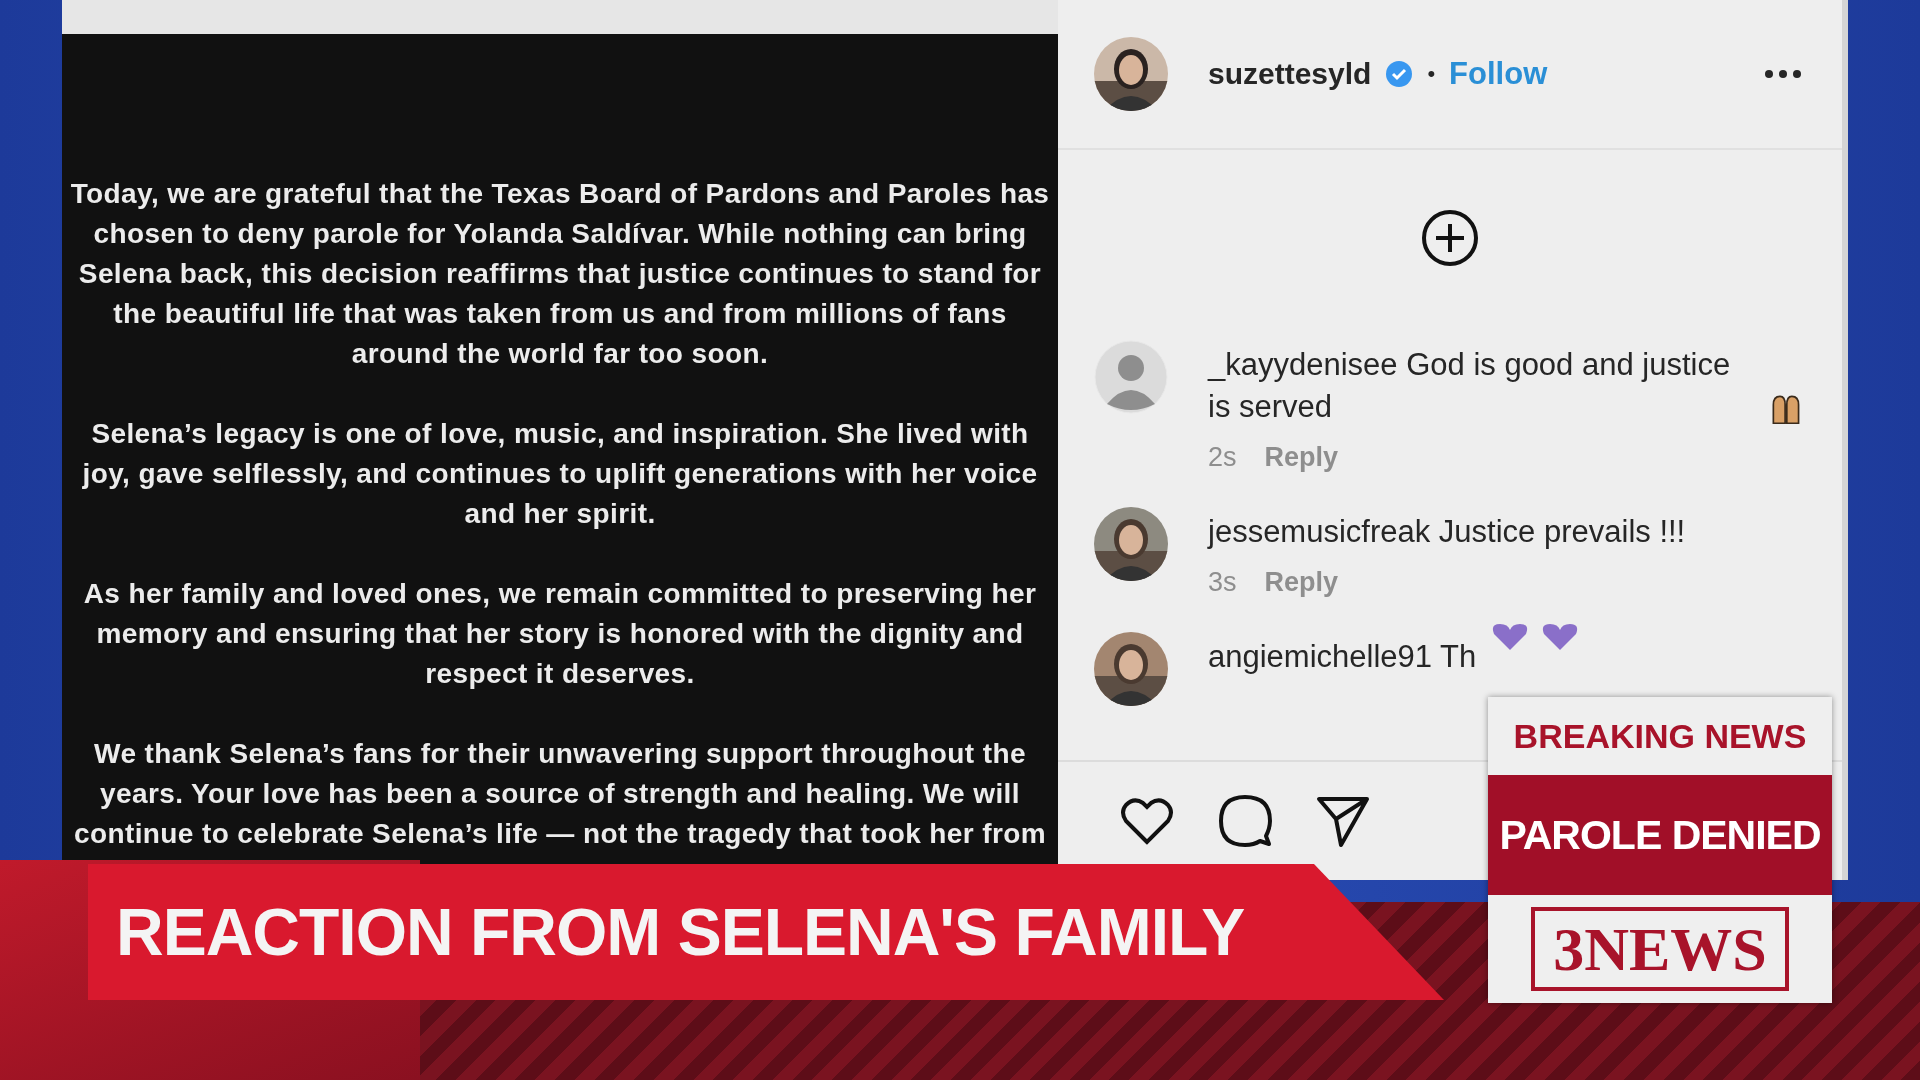 This screenshot has width=1920, height=1080. Describe the element at coordinates (1660, 736) in the screenshot. I see `breaking-news-label: BREAKING NEWS` at that location.